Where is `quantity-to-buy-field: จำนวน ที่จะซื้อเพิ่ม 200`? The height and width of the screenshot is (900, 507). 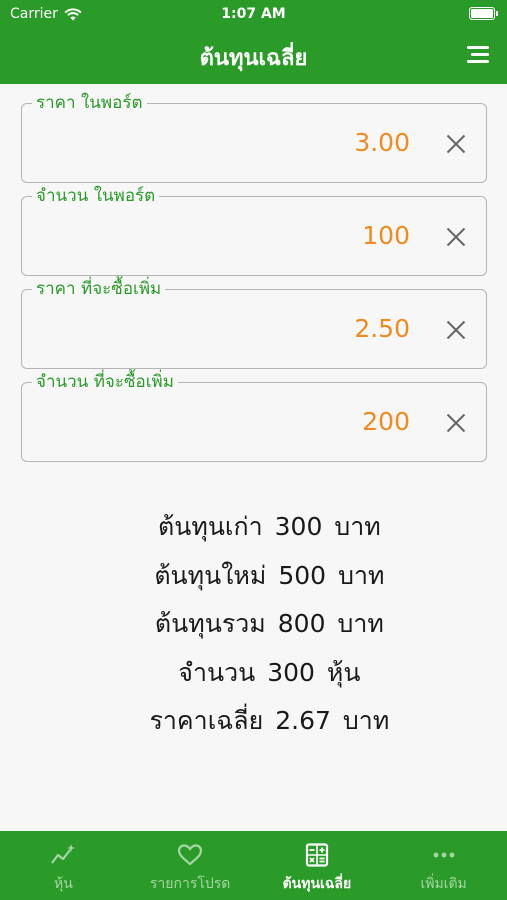
quantity-to-buy-field: จำนวน ที่จะซื้อเพิ่ม 200 is located at coordinates (254, 416).